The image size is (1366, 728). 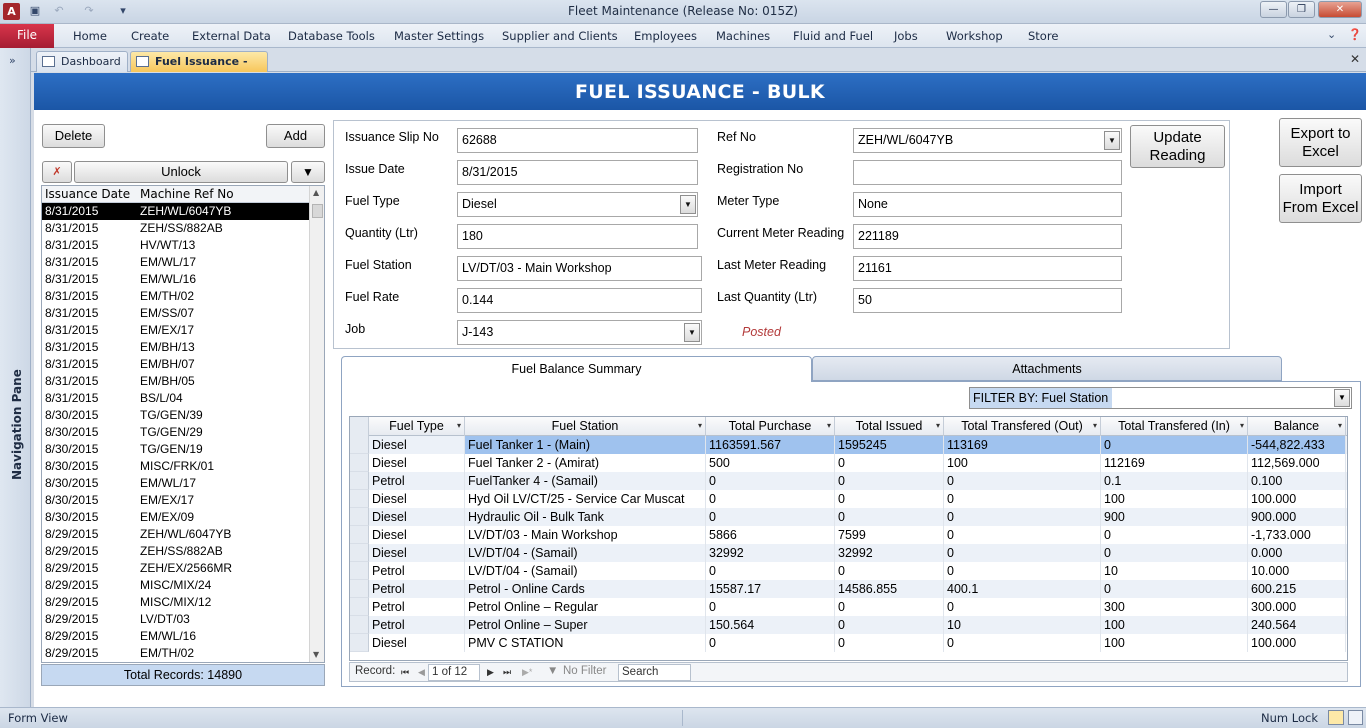 I want to click on first-record-icon: ⏮, so click(x=405, y=672).